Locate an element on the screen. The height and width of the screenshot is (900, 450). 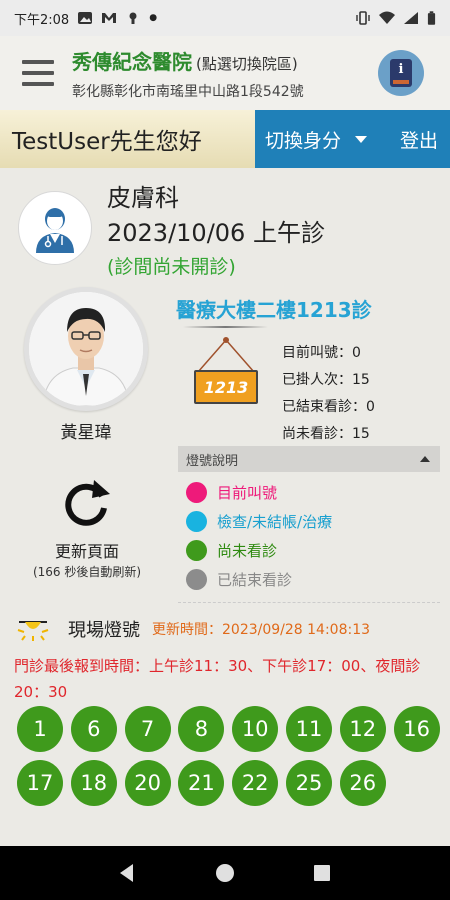
legend-label: 目前叫號 is located at coordinates (247, 493).